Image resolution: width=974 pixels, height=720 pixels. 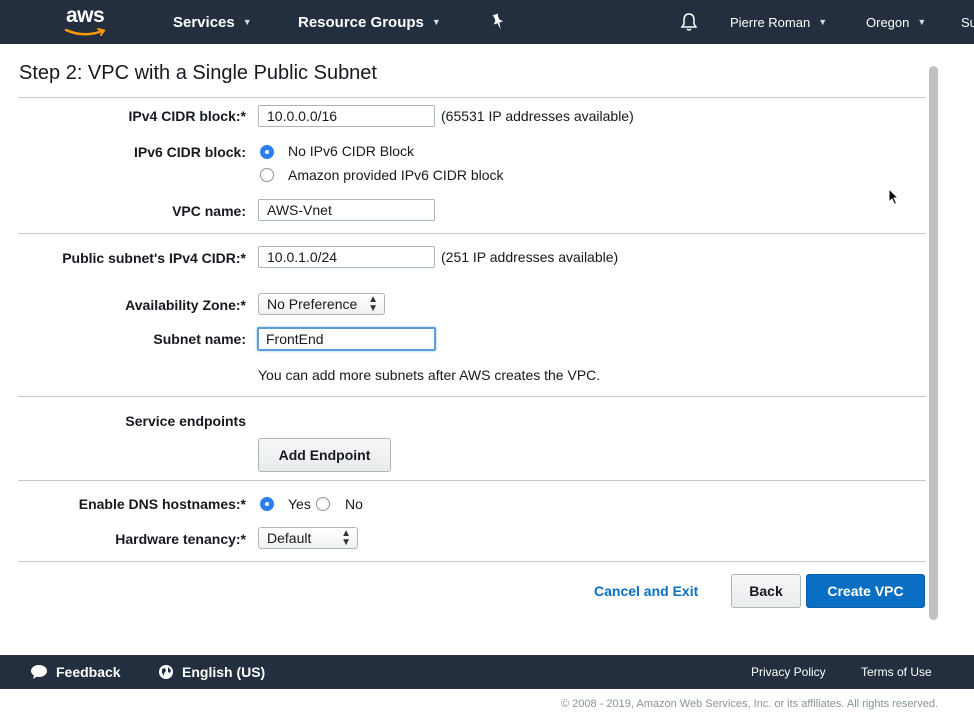 I want to click on ipv6-none-radio, so click(x=267, y=152).